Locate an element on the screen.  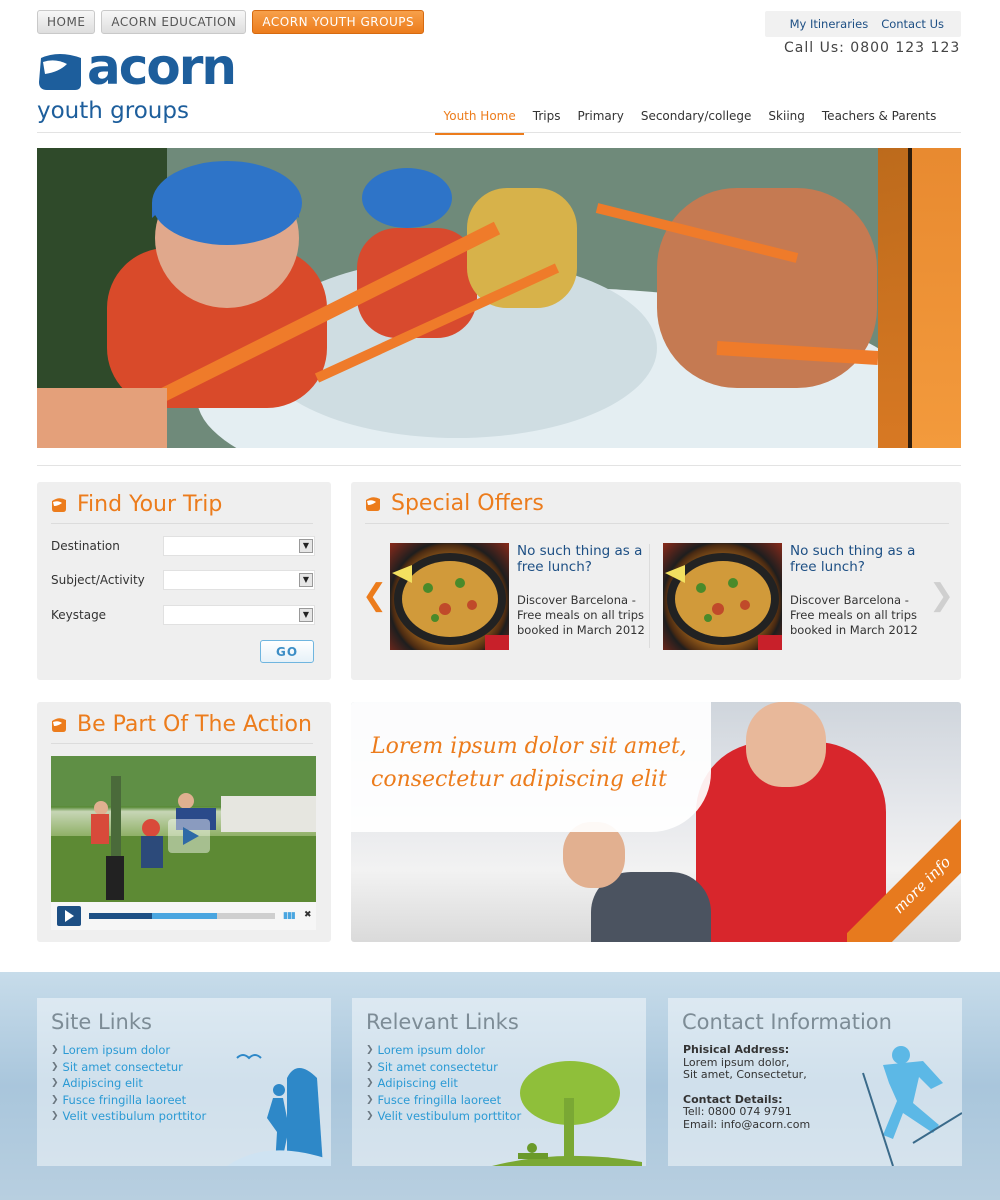
hero-stripe-orange is located at coordinates (936, 298).